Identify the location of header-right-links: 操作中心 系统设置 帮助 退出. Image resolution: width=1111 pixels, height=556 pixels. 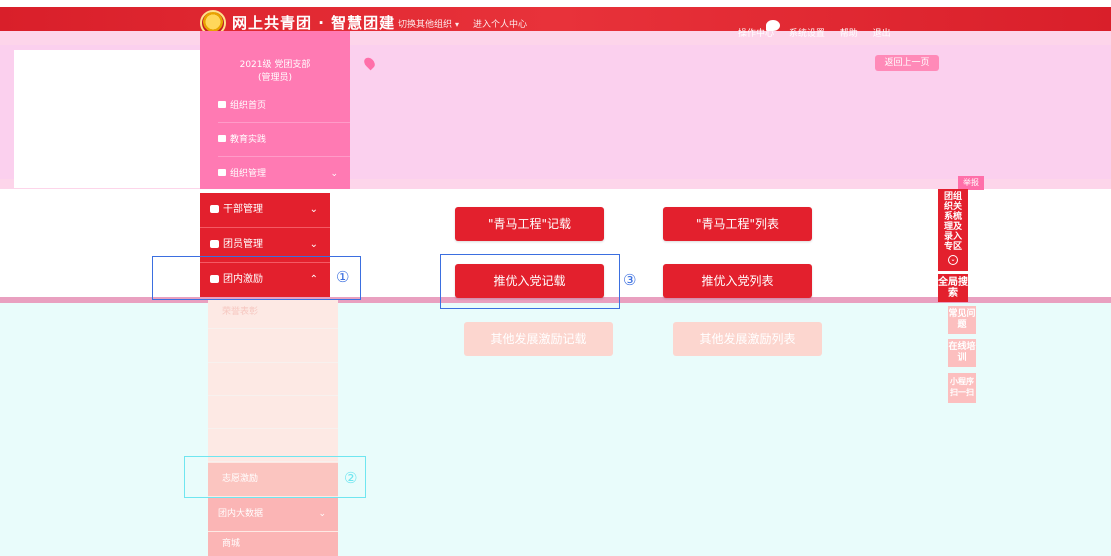
(820, 32).